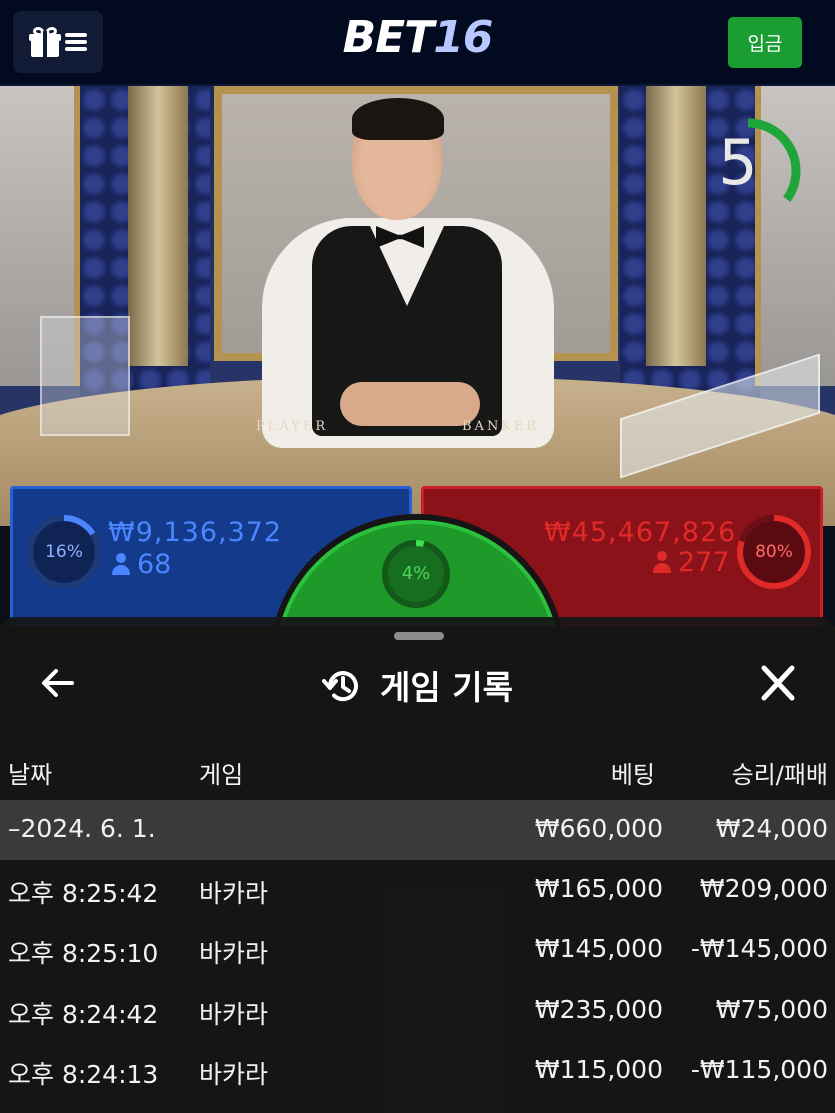 This screenshot has height=1113, width=835. I want to click on deposit-button: 입금, so click(765, 42).